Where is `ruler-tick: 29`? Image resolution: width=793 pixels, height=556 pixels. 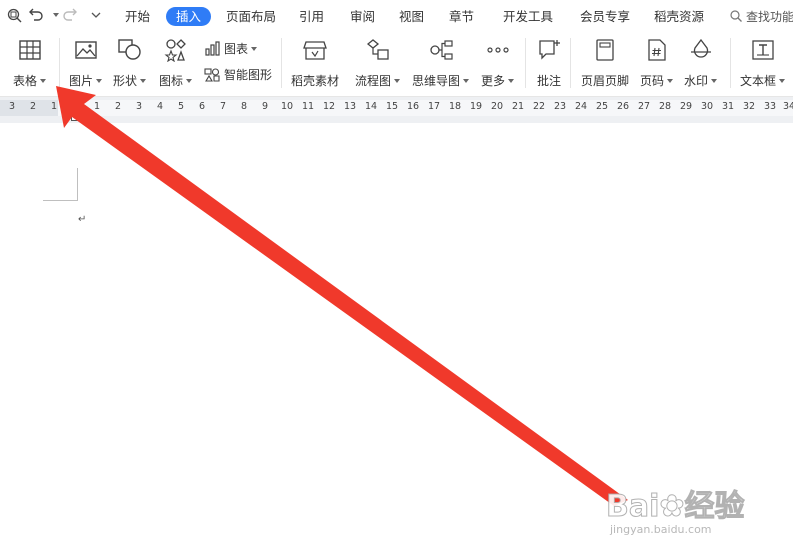
ruler-tick: 29 is located at coordinates (686, 106).